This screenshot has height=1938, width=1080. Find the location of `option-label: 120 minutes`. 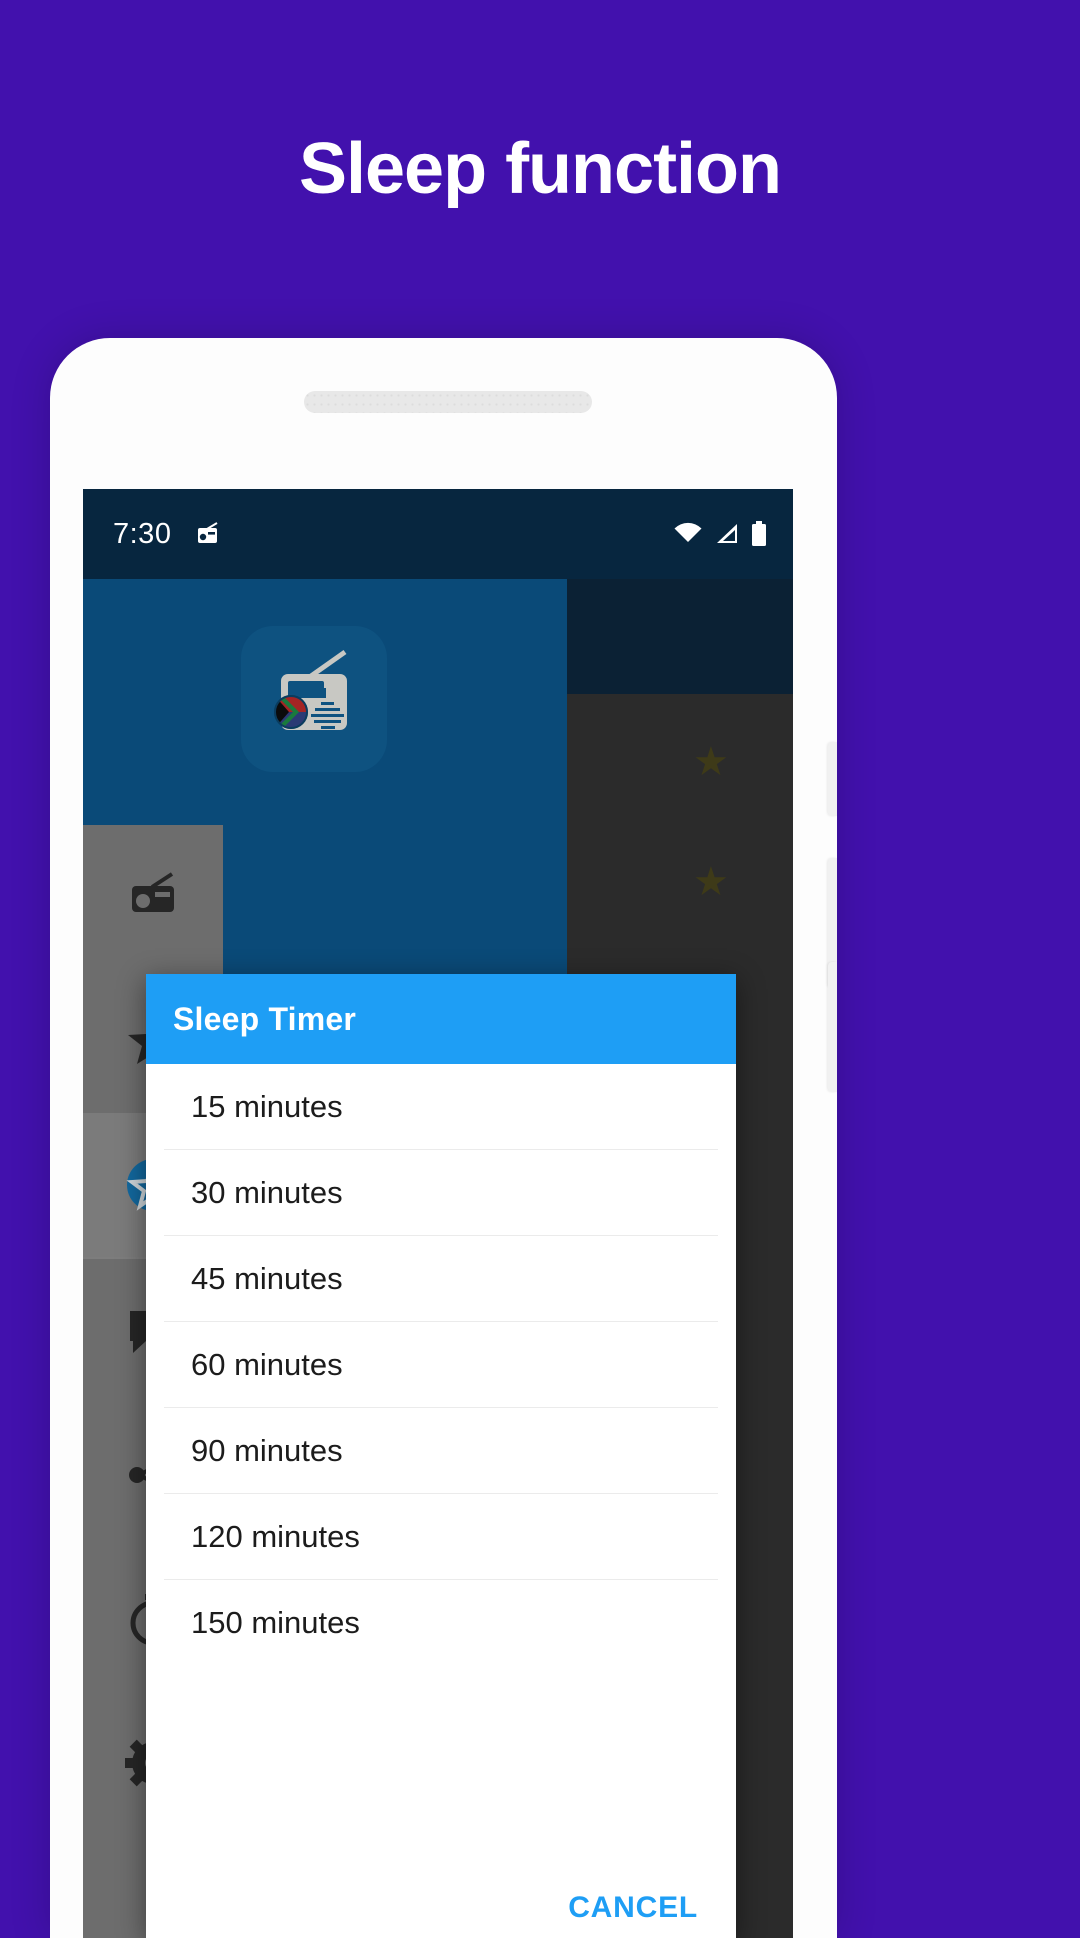

option-label: 120 minutes is located at coordinates (275, 1536).